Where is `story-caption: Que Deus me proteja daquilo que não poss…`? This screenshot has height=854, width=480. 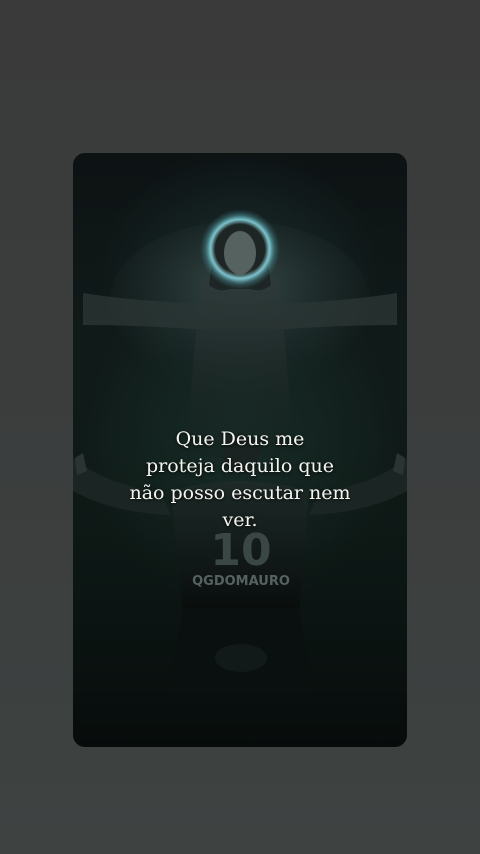 story-caption: Que Deus me proteja daquilo que não poss… is located at coordinates (240, 480).